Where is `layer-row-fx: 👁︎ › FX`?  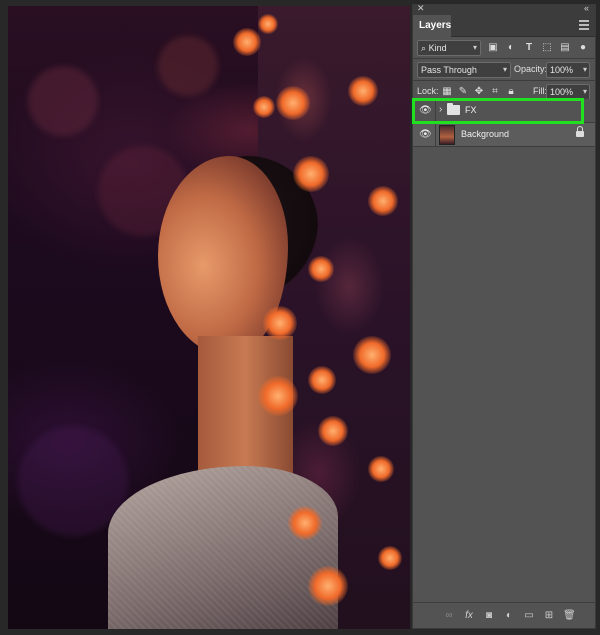
layer-row-fx: 👁︎ › FX is located at coordinates (504, 111).